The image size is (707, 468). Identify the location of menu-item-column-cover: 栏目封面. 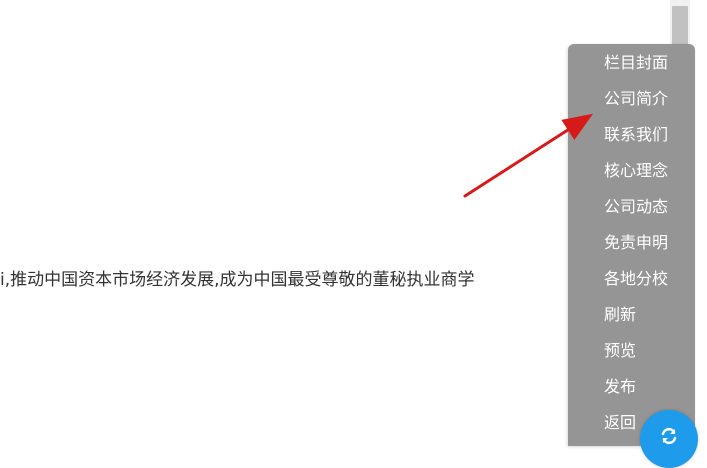
(636, 63).